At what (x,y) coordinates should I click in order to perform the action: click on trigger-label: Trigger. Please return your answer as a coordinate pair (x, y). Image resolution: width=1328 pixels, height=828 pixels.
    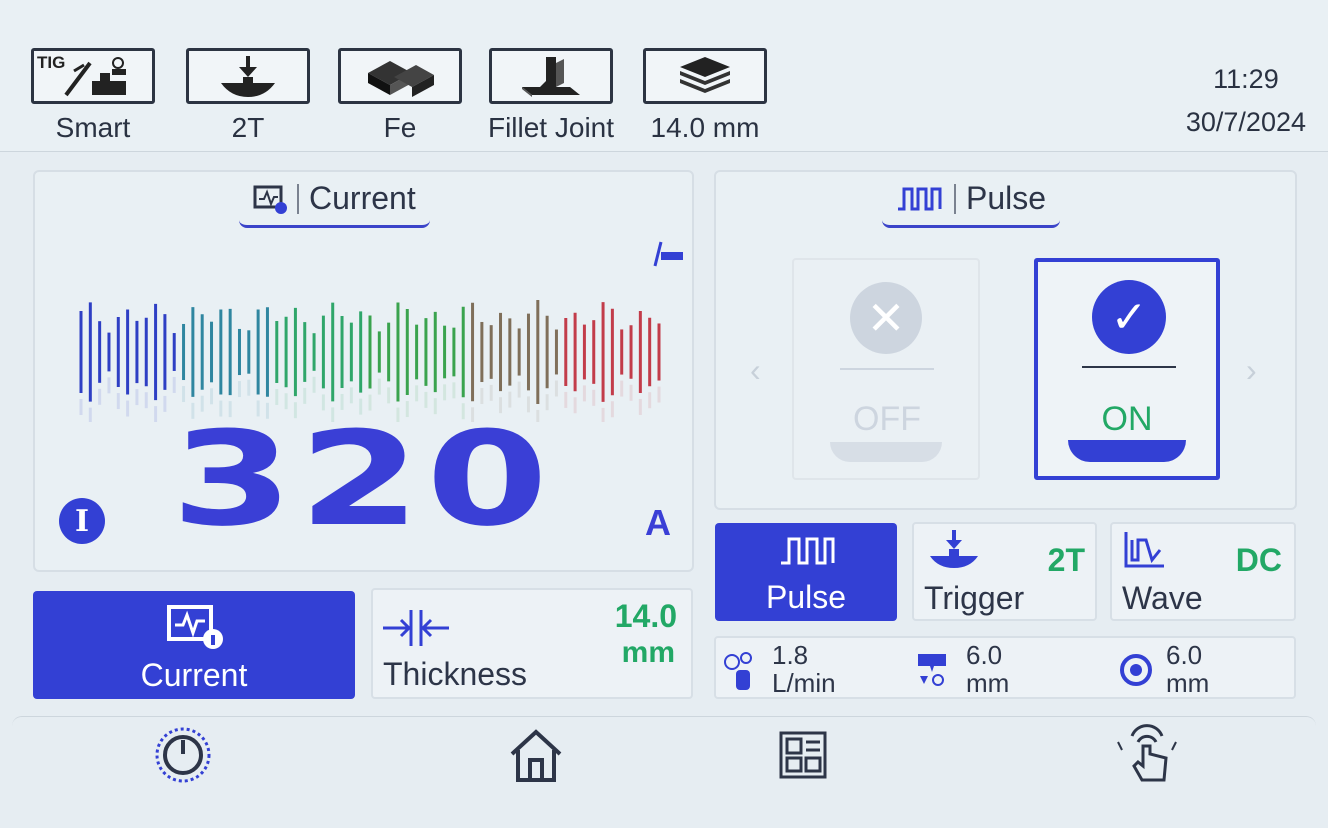
    Looking at the image, I should click on (974, 598).